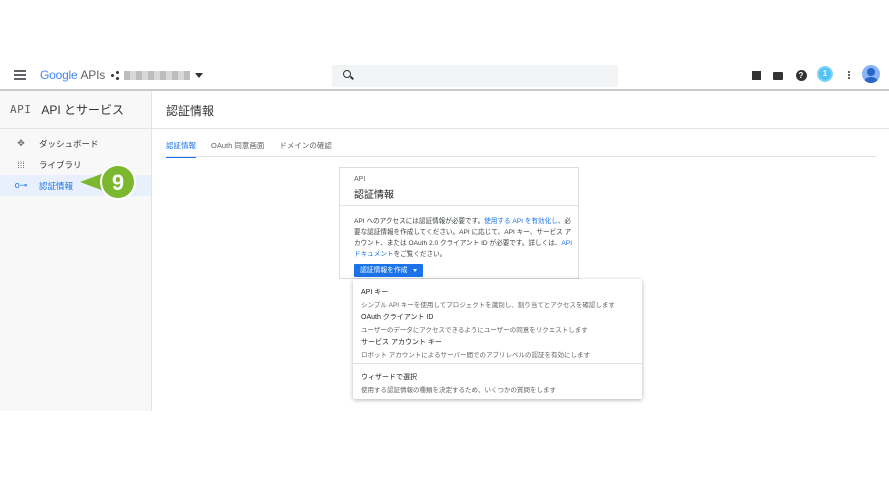 The height and width of the screenshot is (500, 889). Describe the element at coordinates (476, 355) in the screenshot. I see `menu-item-desc: ロボット アカウントによるサーバー間でのアプリレベルの認証を有効にします` at that location.